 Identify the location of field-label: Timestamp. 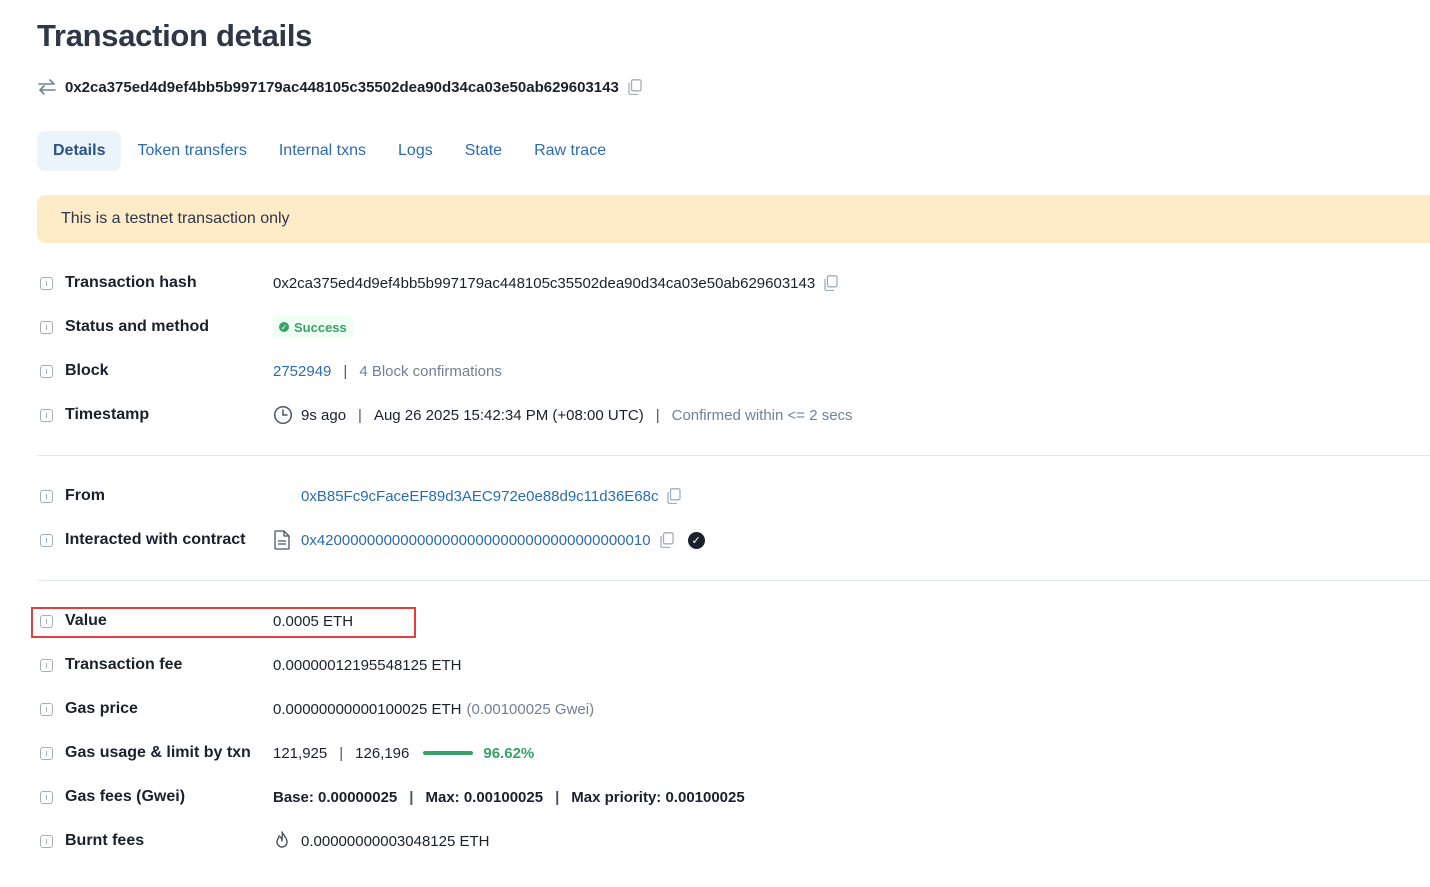
(107, 414).